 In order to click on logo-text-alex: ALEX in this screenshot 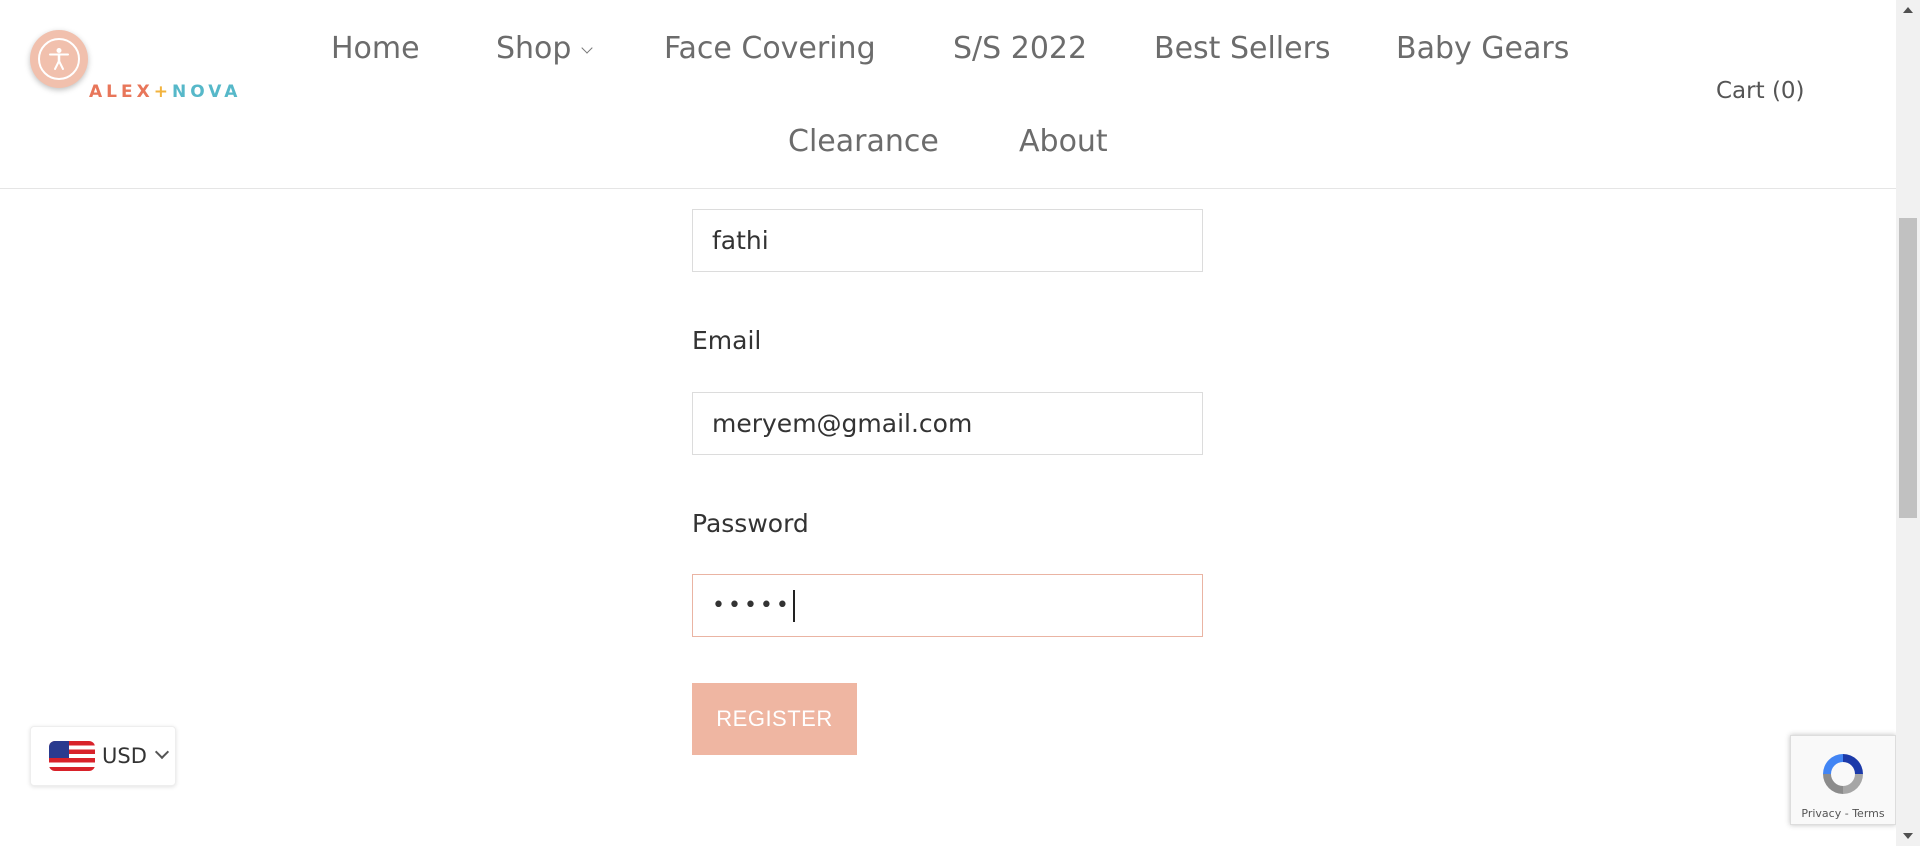, I will do `click(121, 92)`.